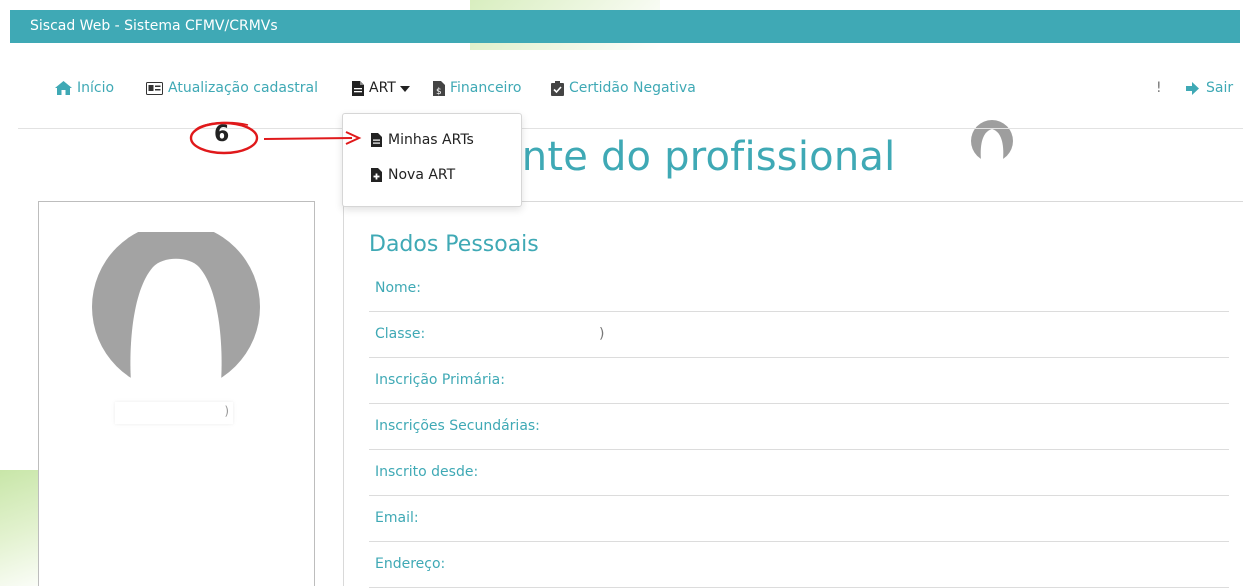 The height and width of the screenshot is (588, 1243). Describe the element at coordinates (992, 141) in the screenshot. I see `user-avatar` at that location.